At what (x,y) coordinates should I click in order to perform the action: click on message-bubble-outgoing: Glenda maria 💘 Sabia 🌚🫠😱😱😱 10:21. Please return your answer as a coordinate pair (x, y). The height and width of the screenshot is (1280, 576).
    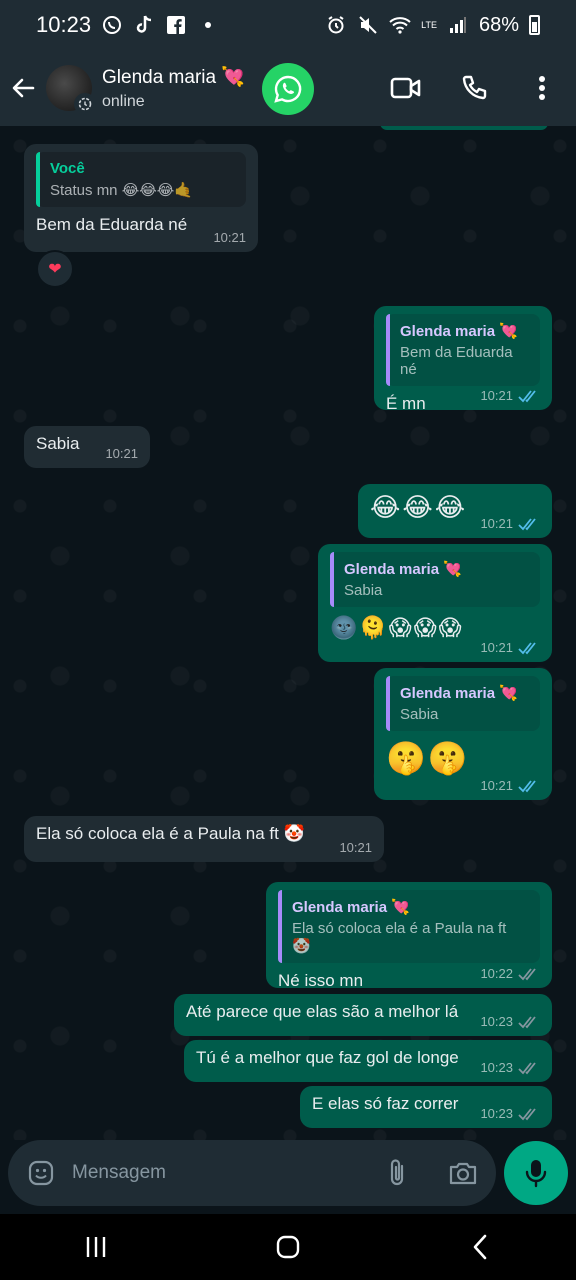
    Looking at the image, I should click on (435, 603).